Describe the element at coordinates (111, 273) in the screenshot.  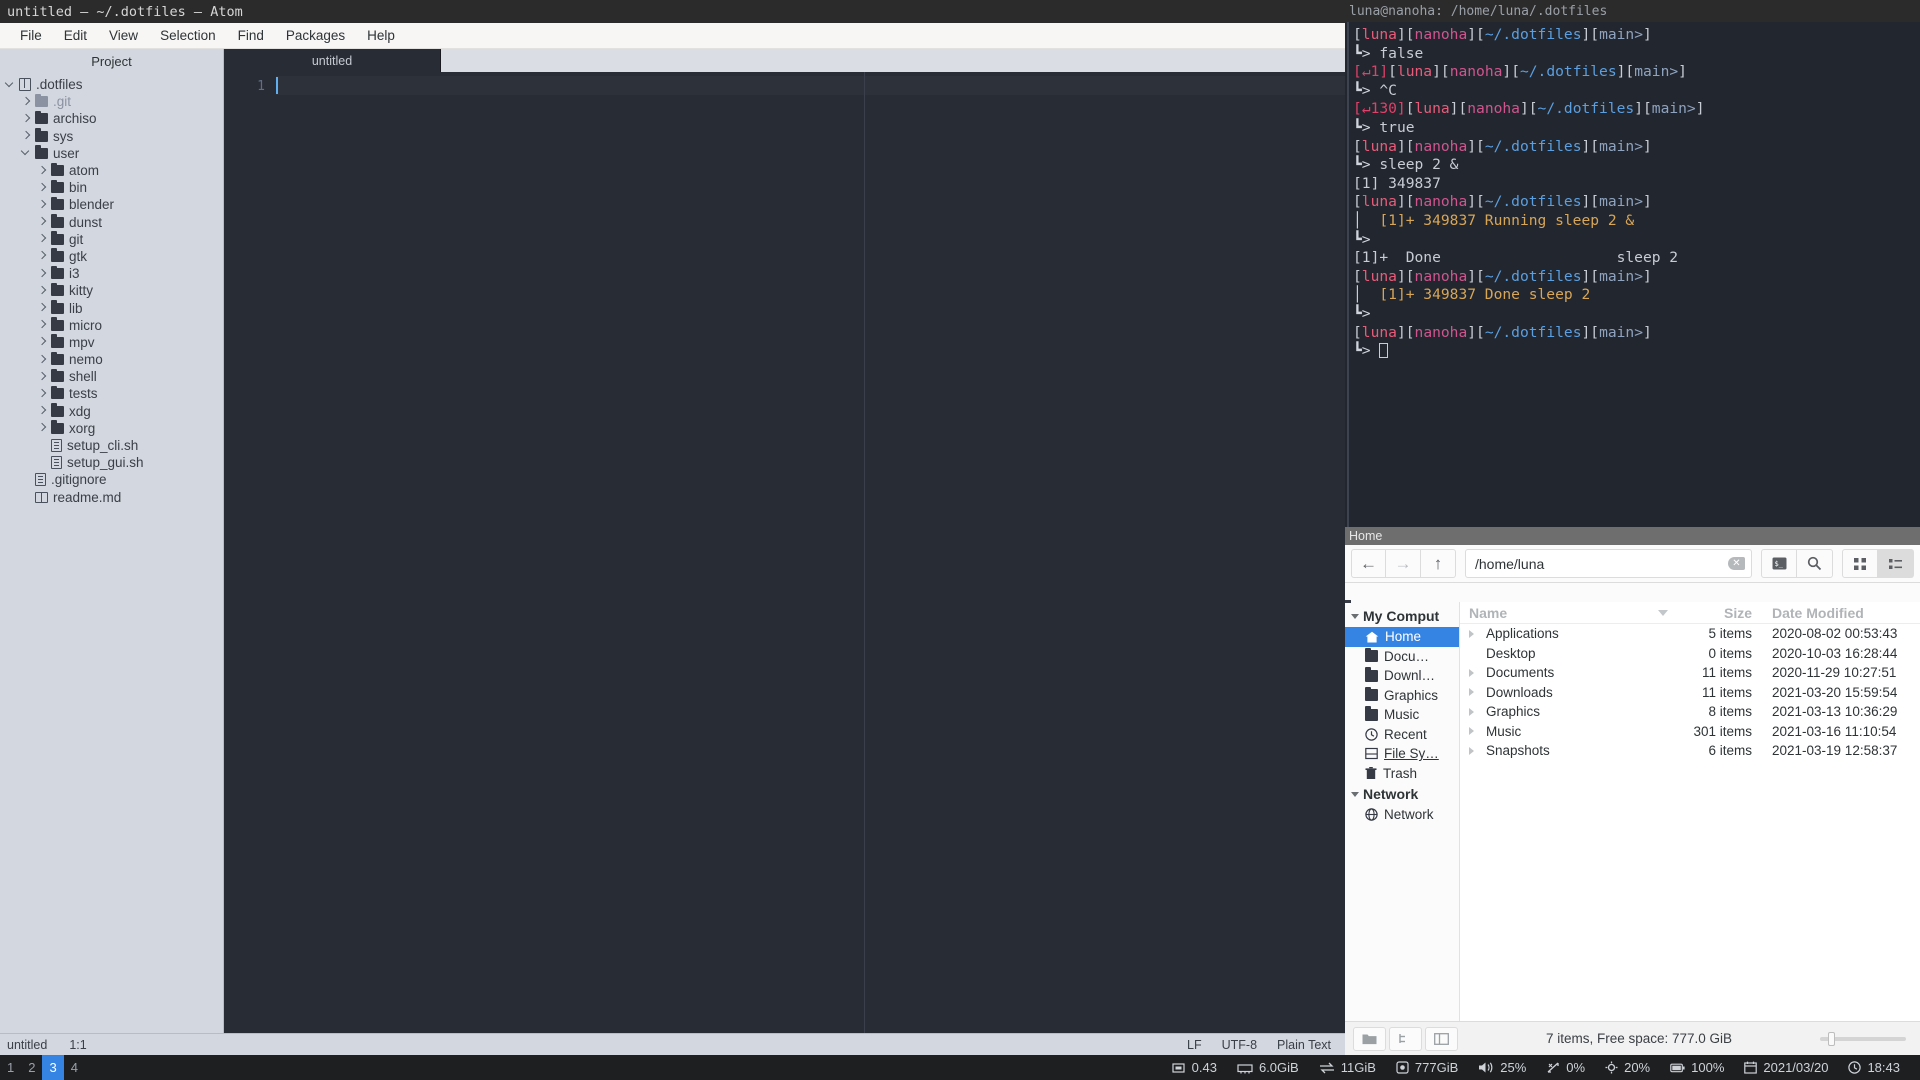
I see `tree-item-i3: i3` at that location.